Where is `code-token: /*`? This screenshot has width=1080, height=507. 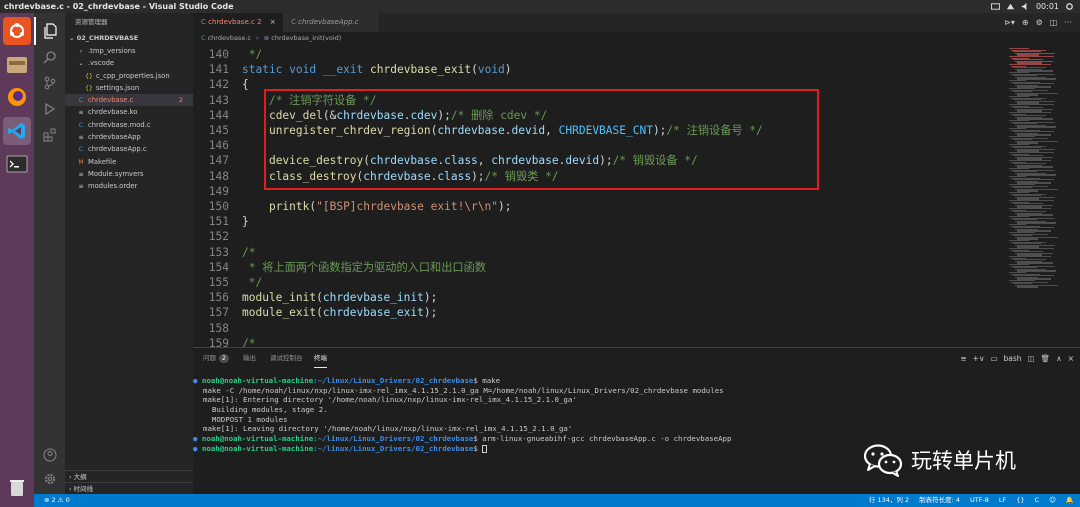 code-token: /* is located at coordinates (249, 341).